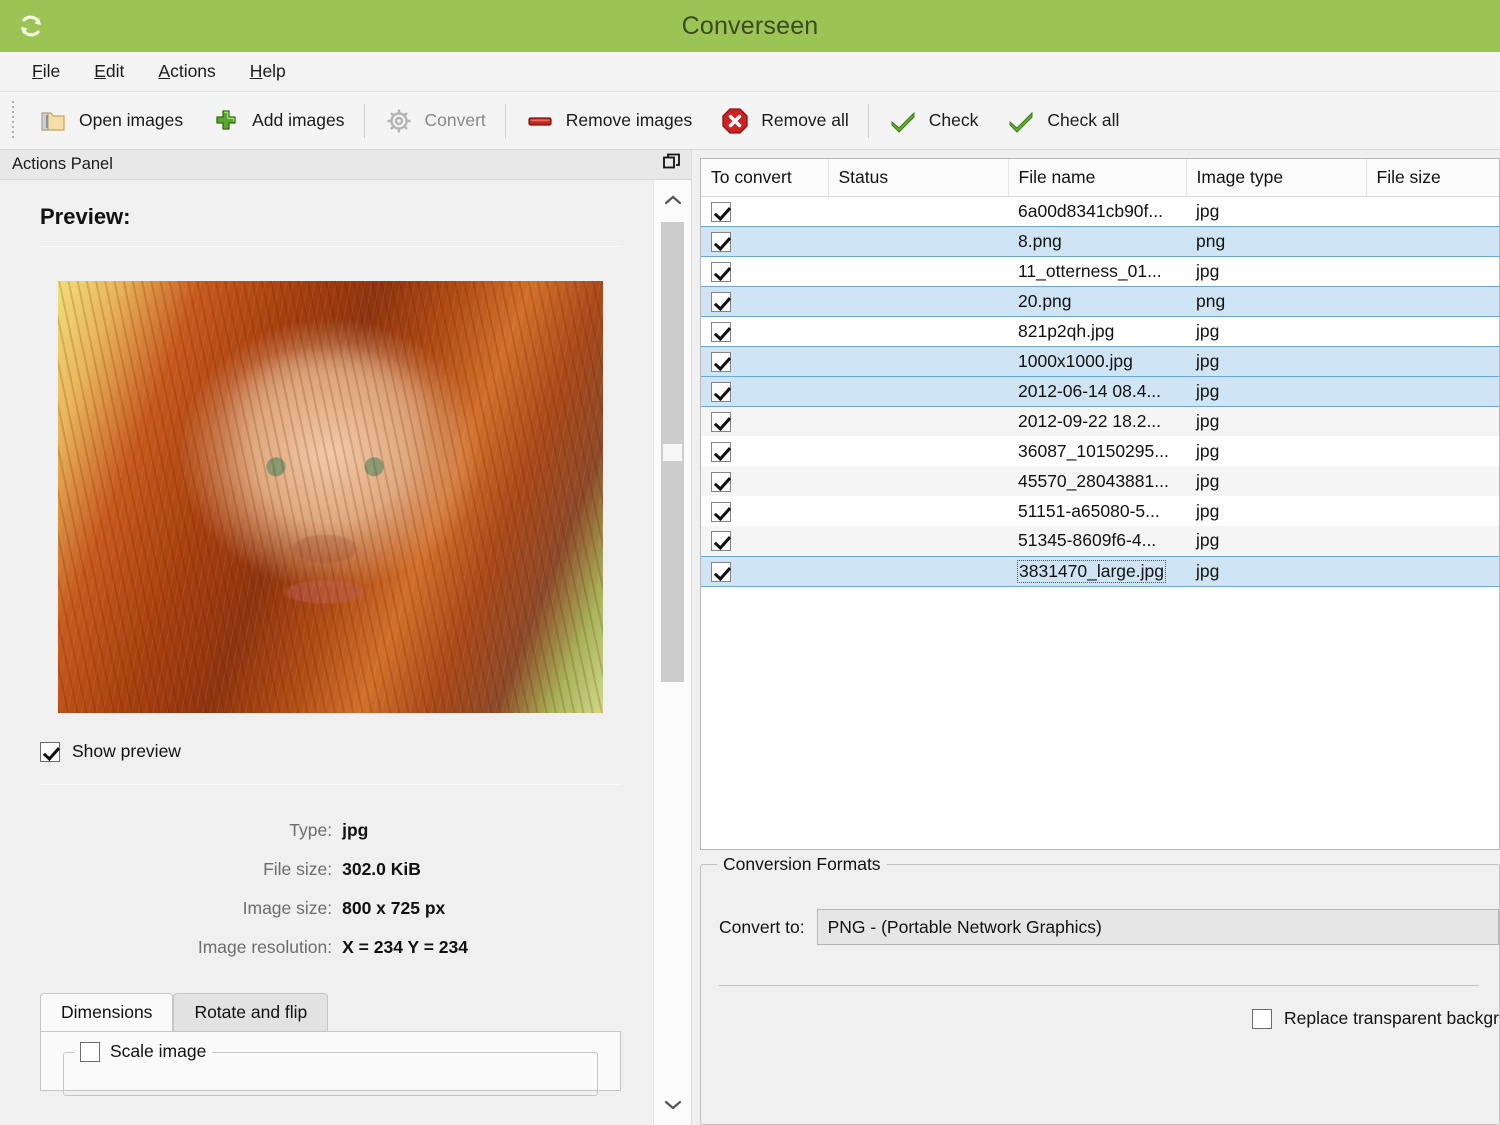 This screenshot has width=1500, height=1125. What do you see at coordinates (277, 121) in the screenshot?
I see `add-images-button: Add images` at bounding box center [277, 121].